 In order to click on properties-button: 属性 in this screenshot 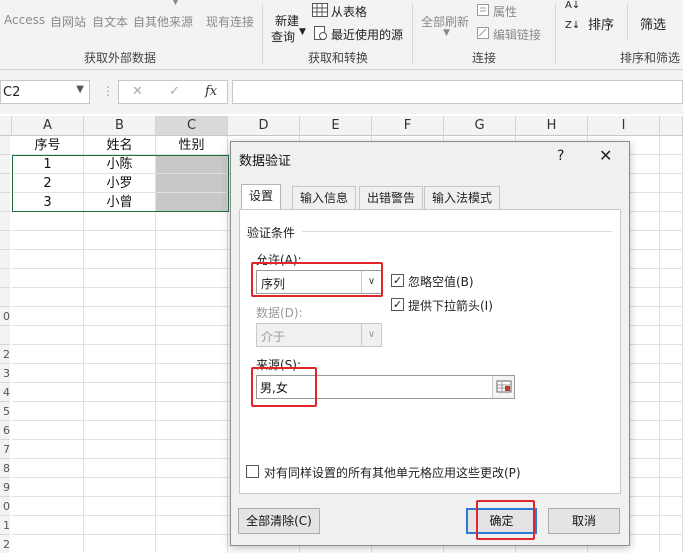, I will do `click(505, 11)`.